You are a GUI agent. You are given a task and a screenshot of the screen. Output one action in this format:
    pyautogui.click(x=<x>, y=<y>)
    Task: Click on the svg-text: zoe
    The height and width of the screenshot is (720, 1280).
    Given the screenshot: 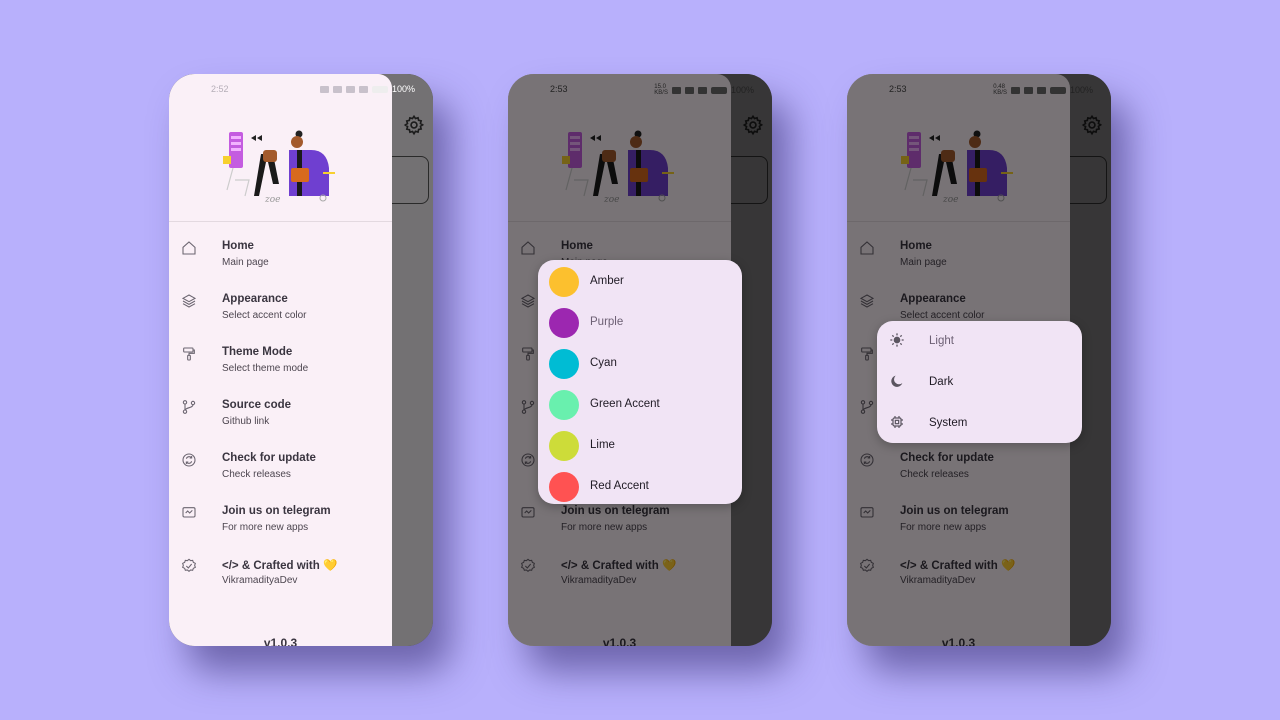 What is the action you would take?
    pyautogui.click(x=272, y=199)
    